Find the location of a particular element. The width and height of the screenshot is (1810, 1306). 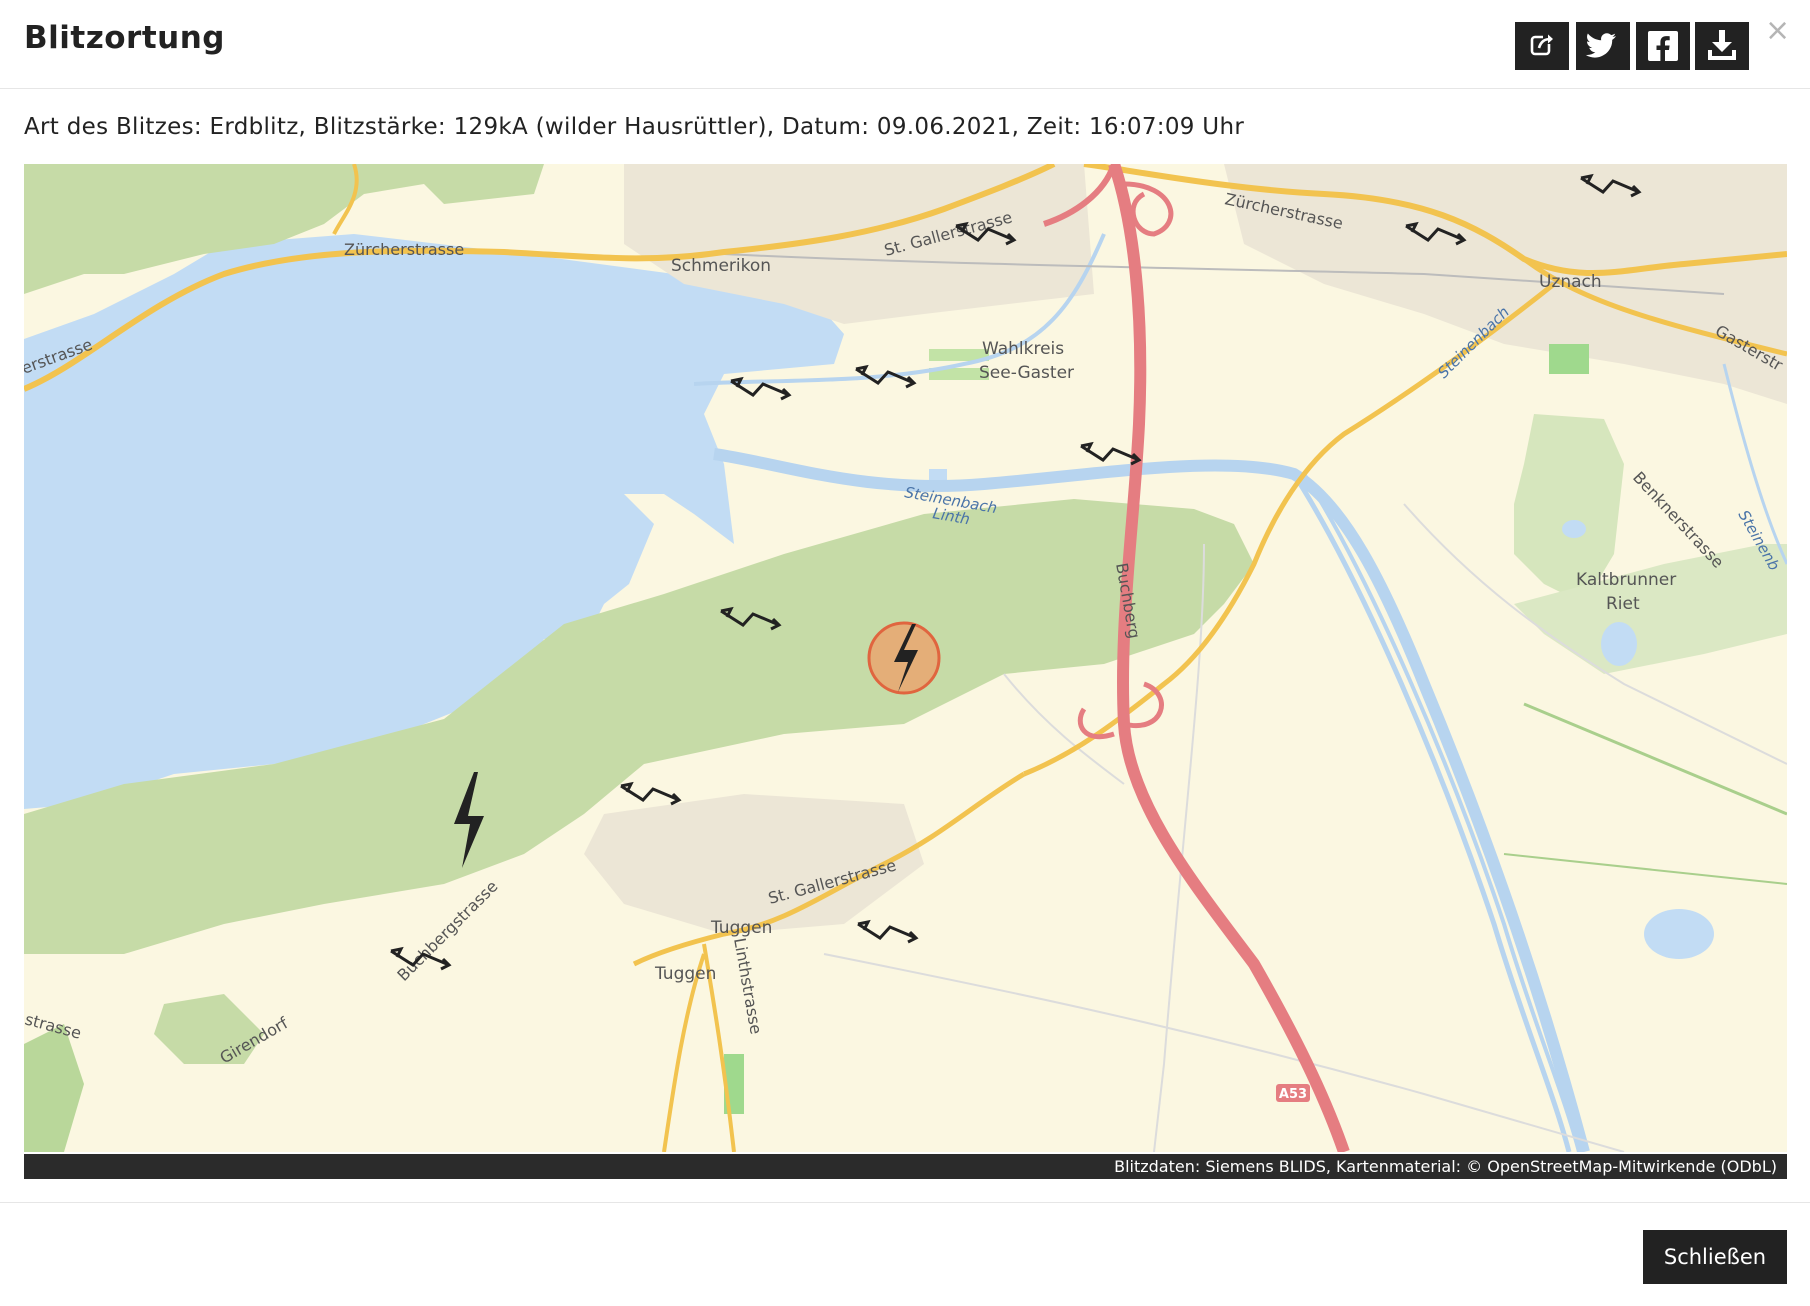

label-zurcherstrasse-w: Zürcherstrasse is located at coordinates (404, 249).